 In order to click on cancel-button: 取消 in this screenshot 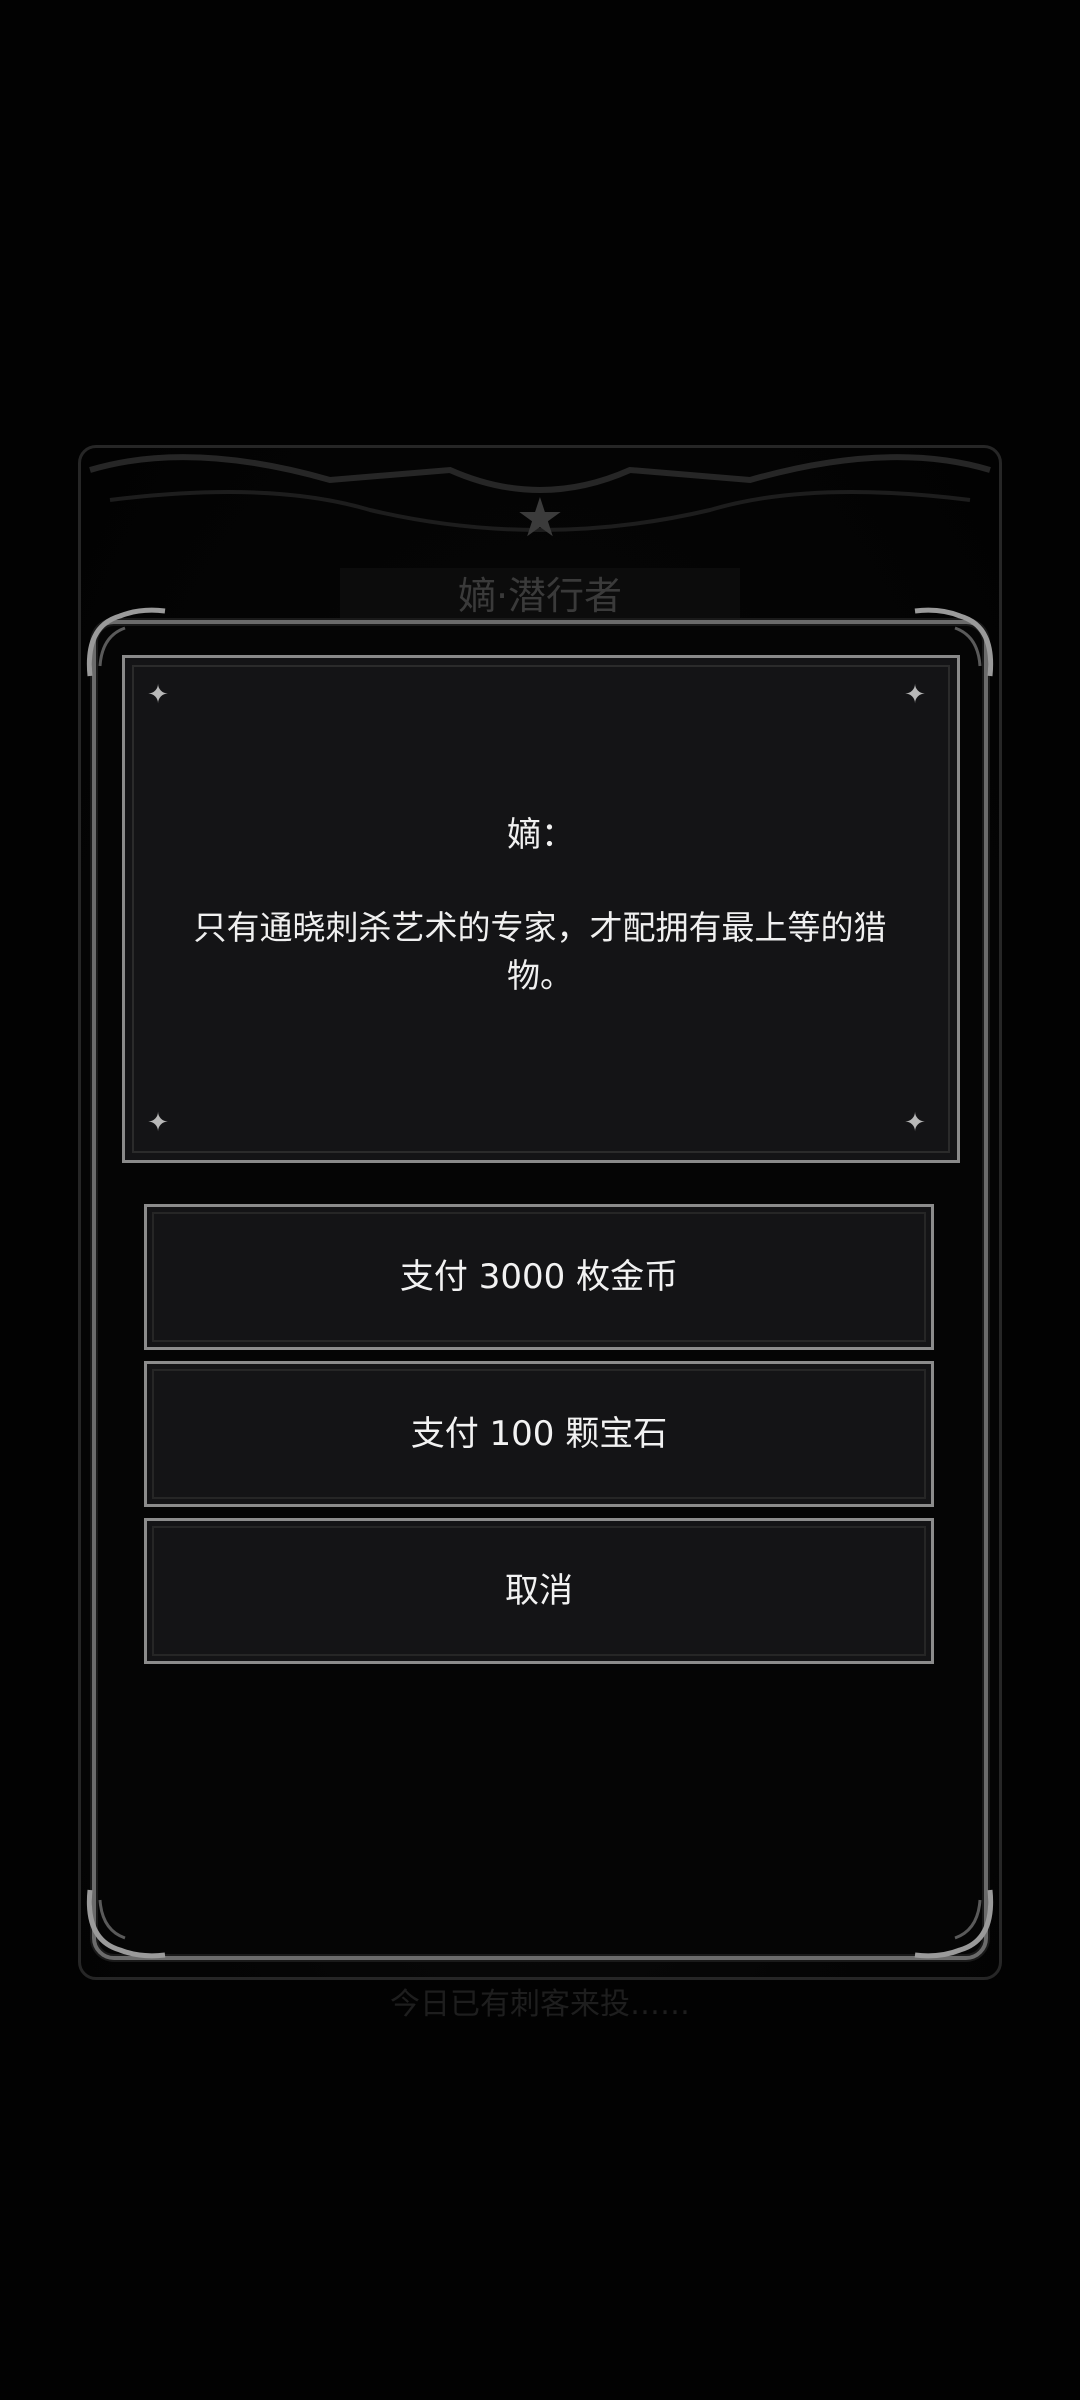, I will do `click(539, 1591)`.